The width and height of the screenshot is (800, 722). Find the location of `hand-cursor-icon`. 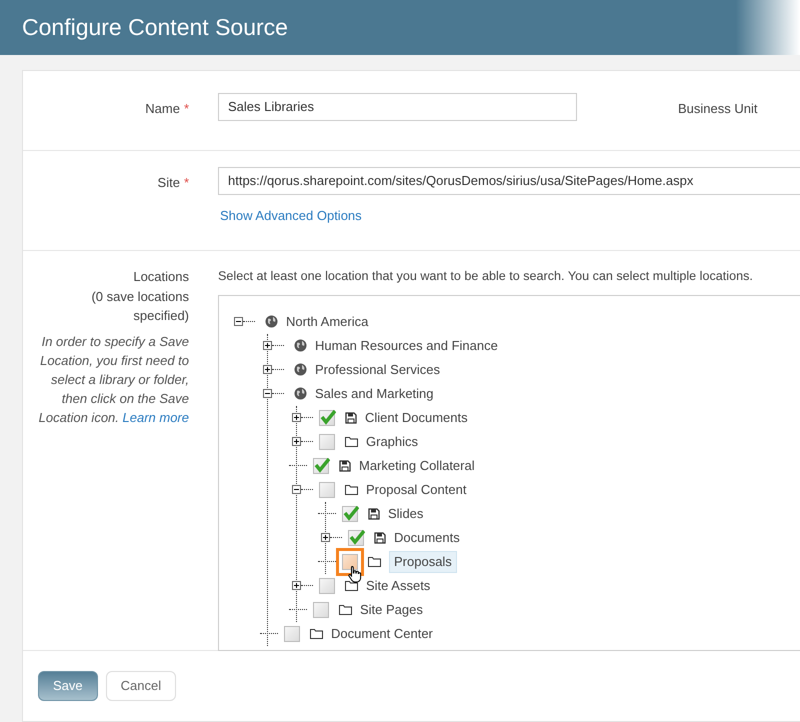

hand-cursor-icon is located at coordinates (355, 574).